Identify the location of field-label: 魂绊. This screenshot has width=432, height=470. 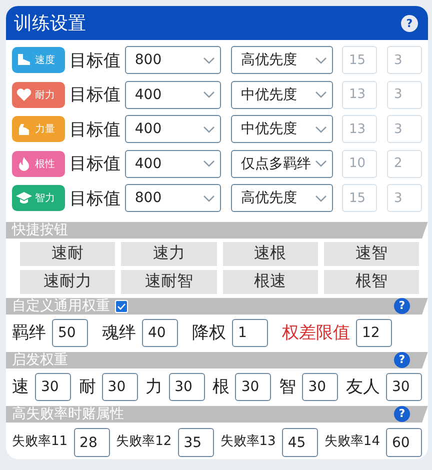
(119, 333).